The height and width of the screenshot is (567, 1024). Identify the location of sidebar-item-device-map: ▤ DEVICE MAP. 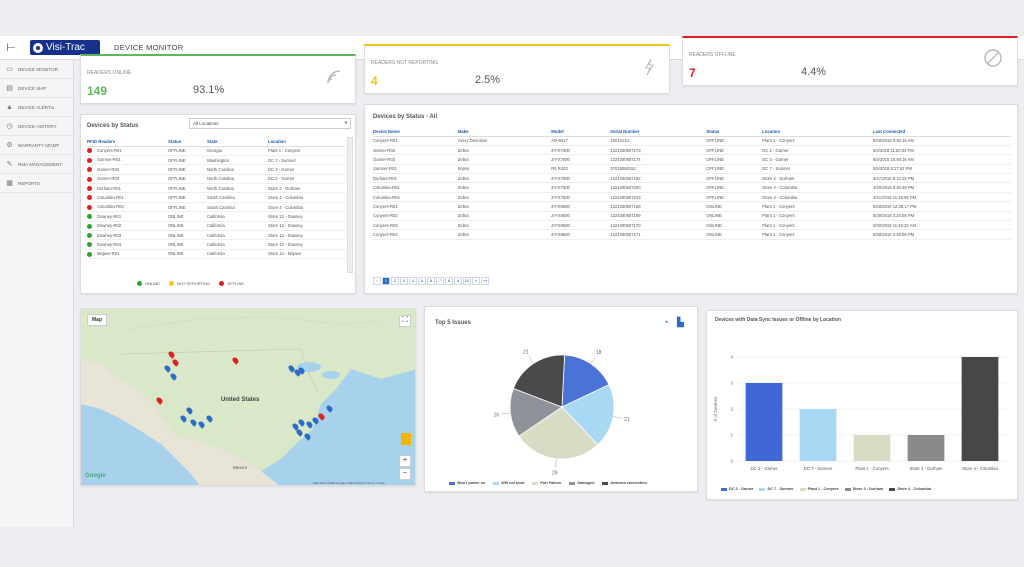
(36, 88).